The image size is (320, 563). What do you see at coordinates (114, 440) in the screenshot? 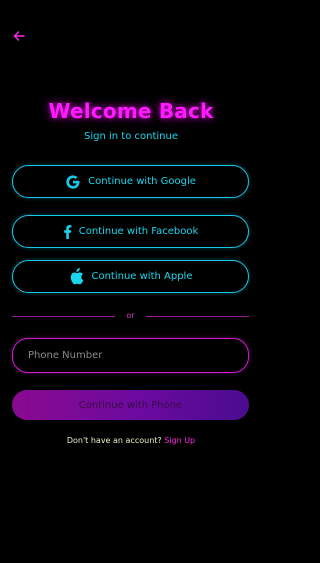
I see `signup-prompt-text: Don't have an account?` at bounding box center [114, 440].